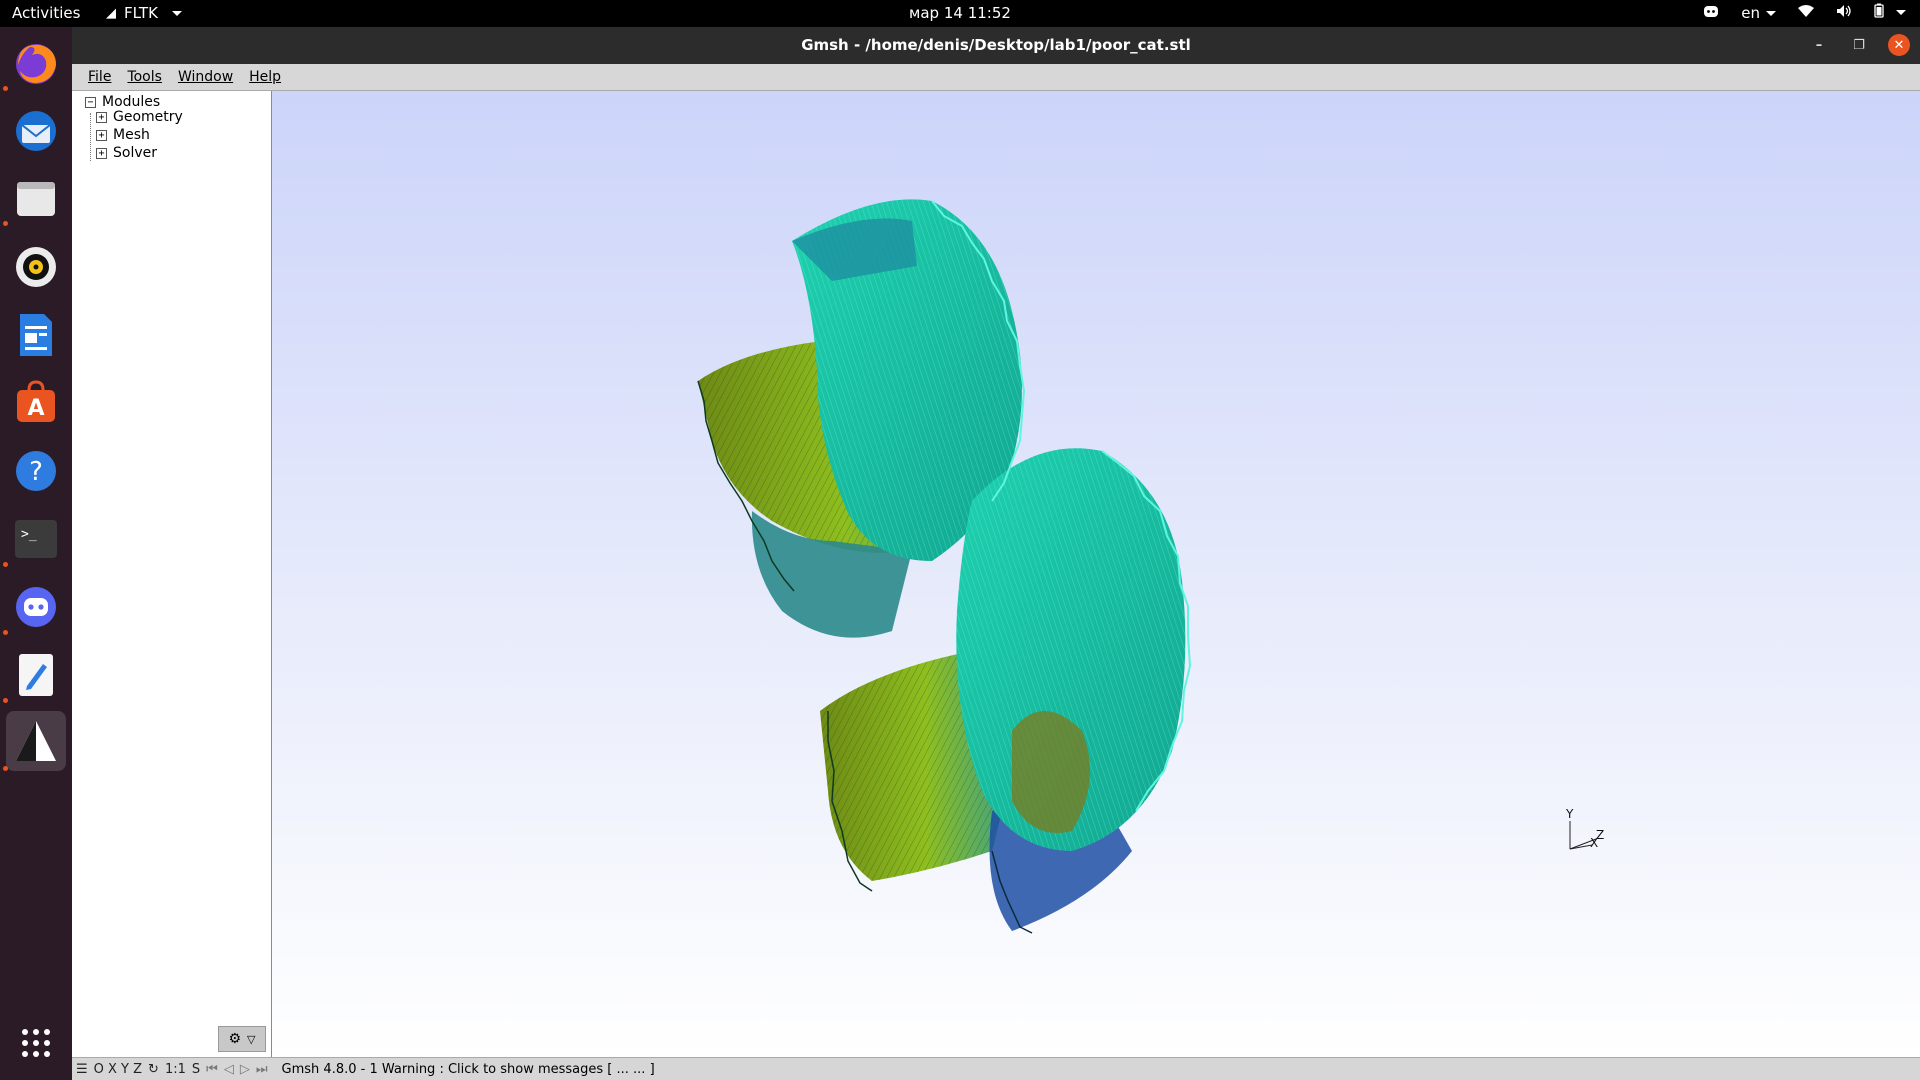 The height and width of the screenshot is (1080, 1920). Describe the element at coordinates (36, 1043) in the screenshot. I see `show-apps-icon` at that location.